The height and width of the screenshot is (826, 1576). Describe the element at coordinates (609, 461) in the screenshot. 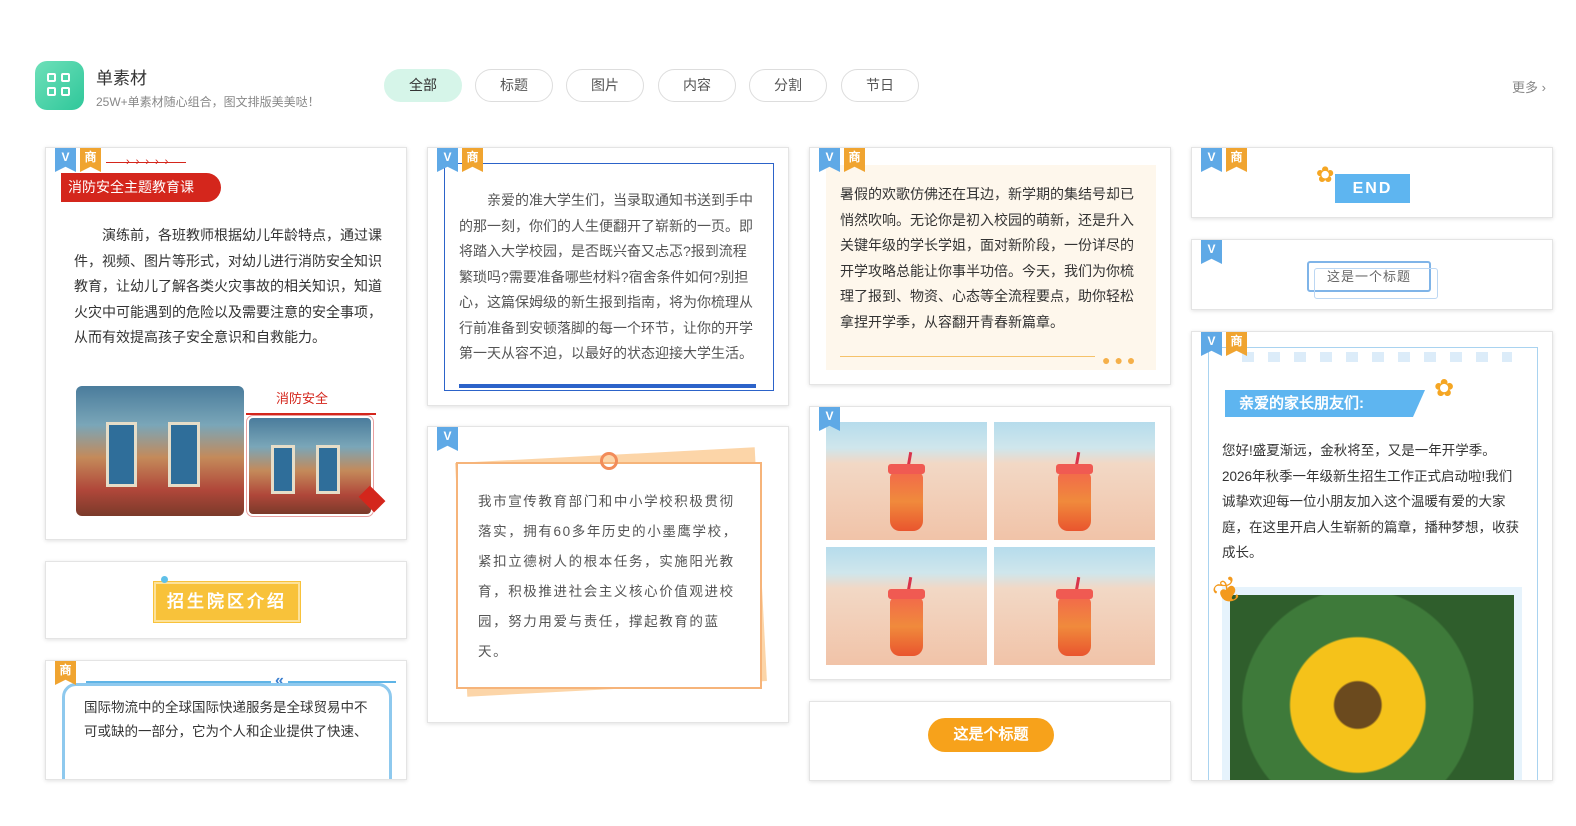

I see `paperclip-icon` at that location.